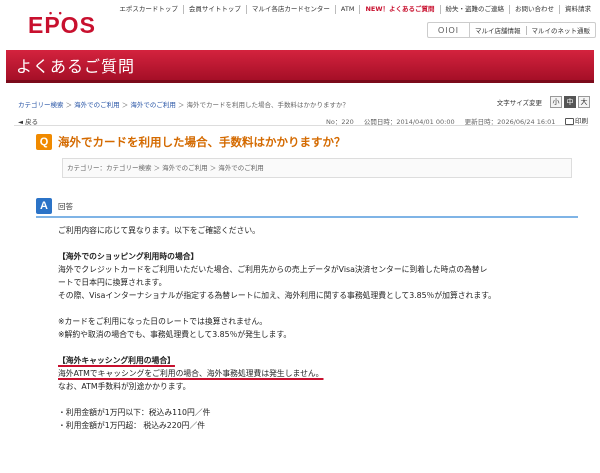 The height and width of the screenshot is (473, 600). What do you see at coordinates (399, 9) in the screenshot?
I see `top-nav-faq: NEW！よくあるご質問` at bounding box center [399, 9].